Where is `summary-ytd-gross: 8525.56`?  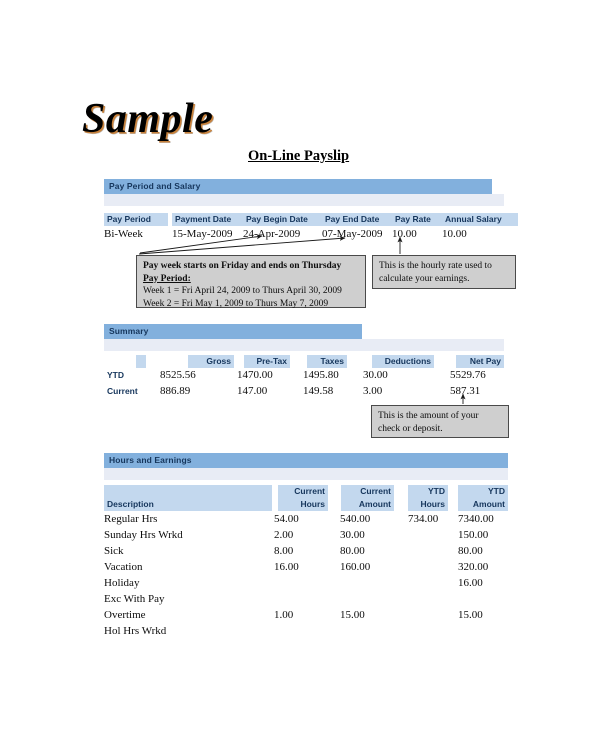 summary-ytd-gross: 8525.56 is located at coordinates (178, 375).